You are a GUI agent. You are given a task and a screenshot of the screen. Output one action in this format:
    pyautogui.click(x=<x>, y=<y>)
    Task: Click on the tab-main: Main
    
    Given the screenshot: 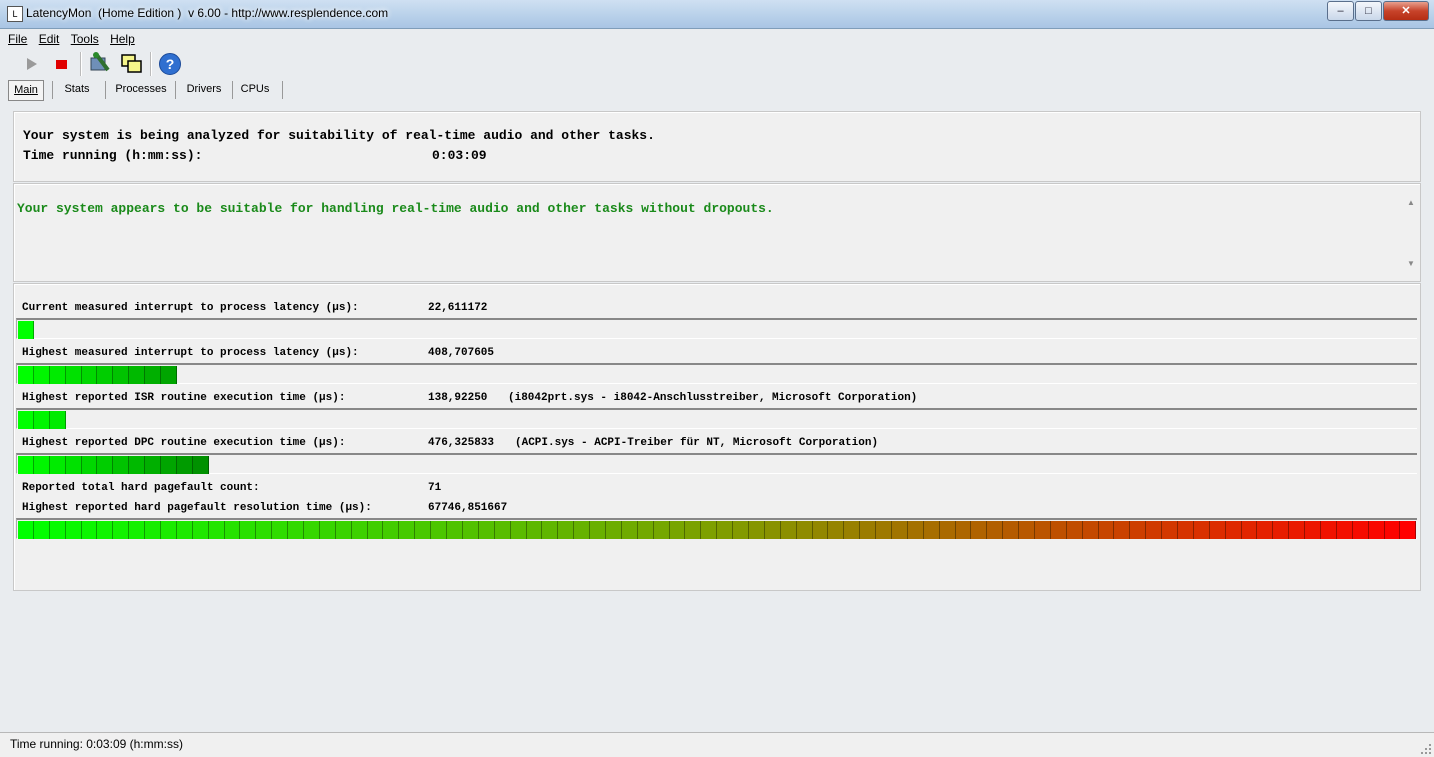 What is the action you would take?
    pyautogui.click(x=26, y=90)
    